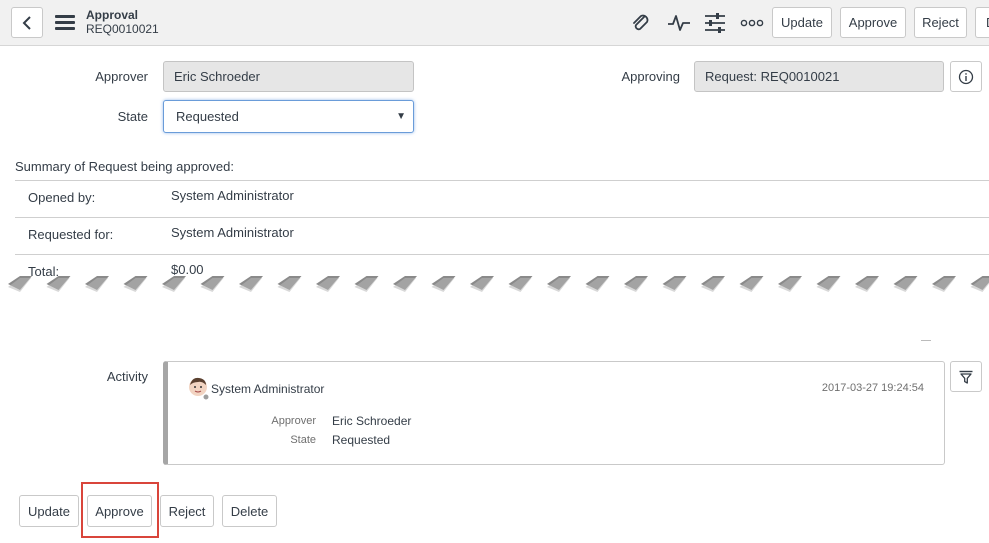 The image size is (989, 543). What do you see at coordinates (401, 116) in the screenshot?
I see `dropdown-caret-icon: ▼` at bounding box center [401, 116].